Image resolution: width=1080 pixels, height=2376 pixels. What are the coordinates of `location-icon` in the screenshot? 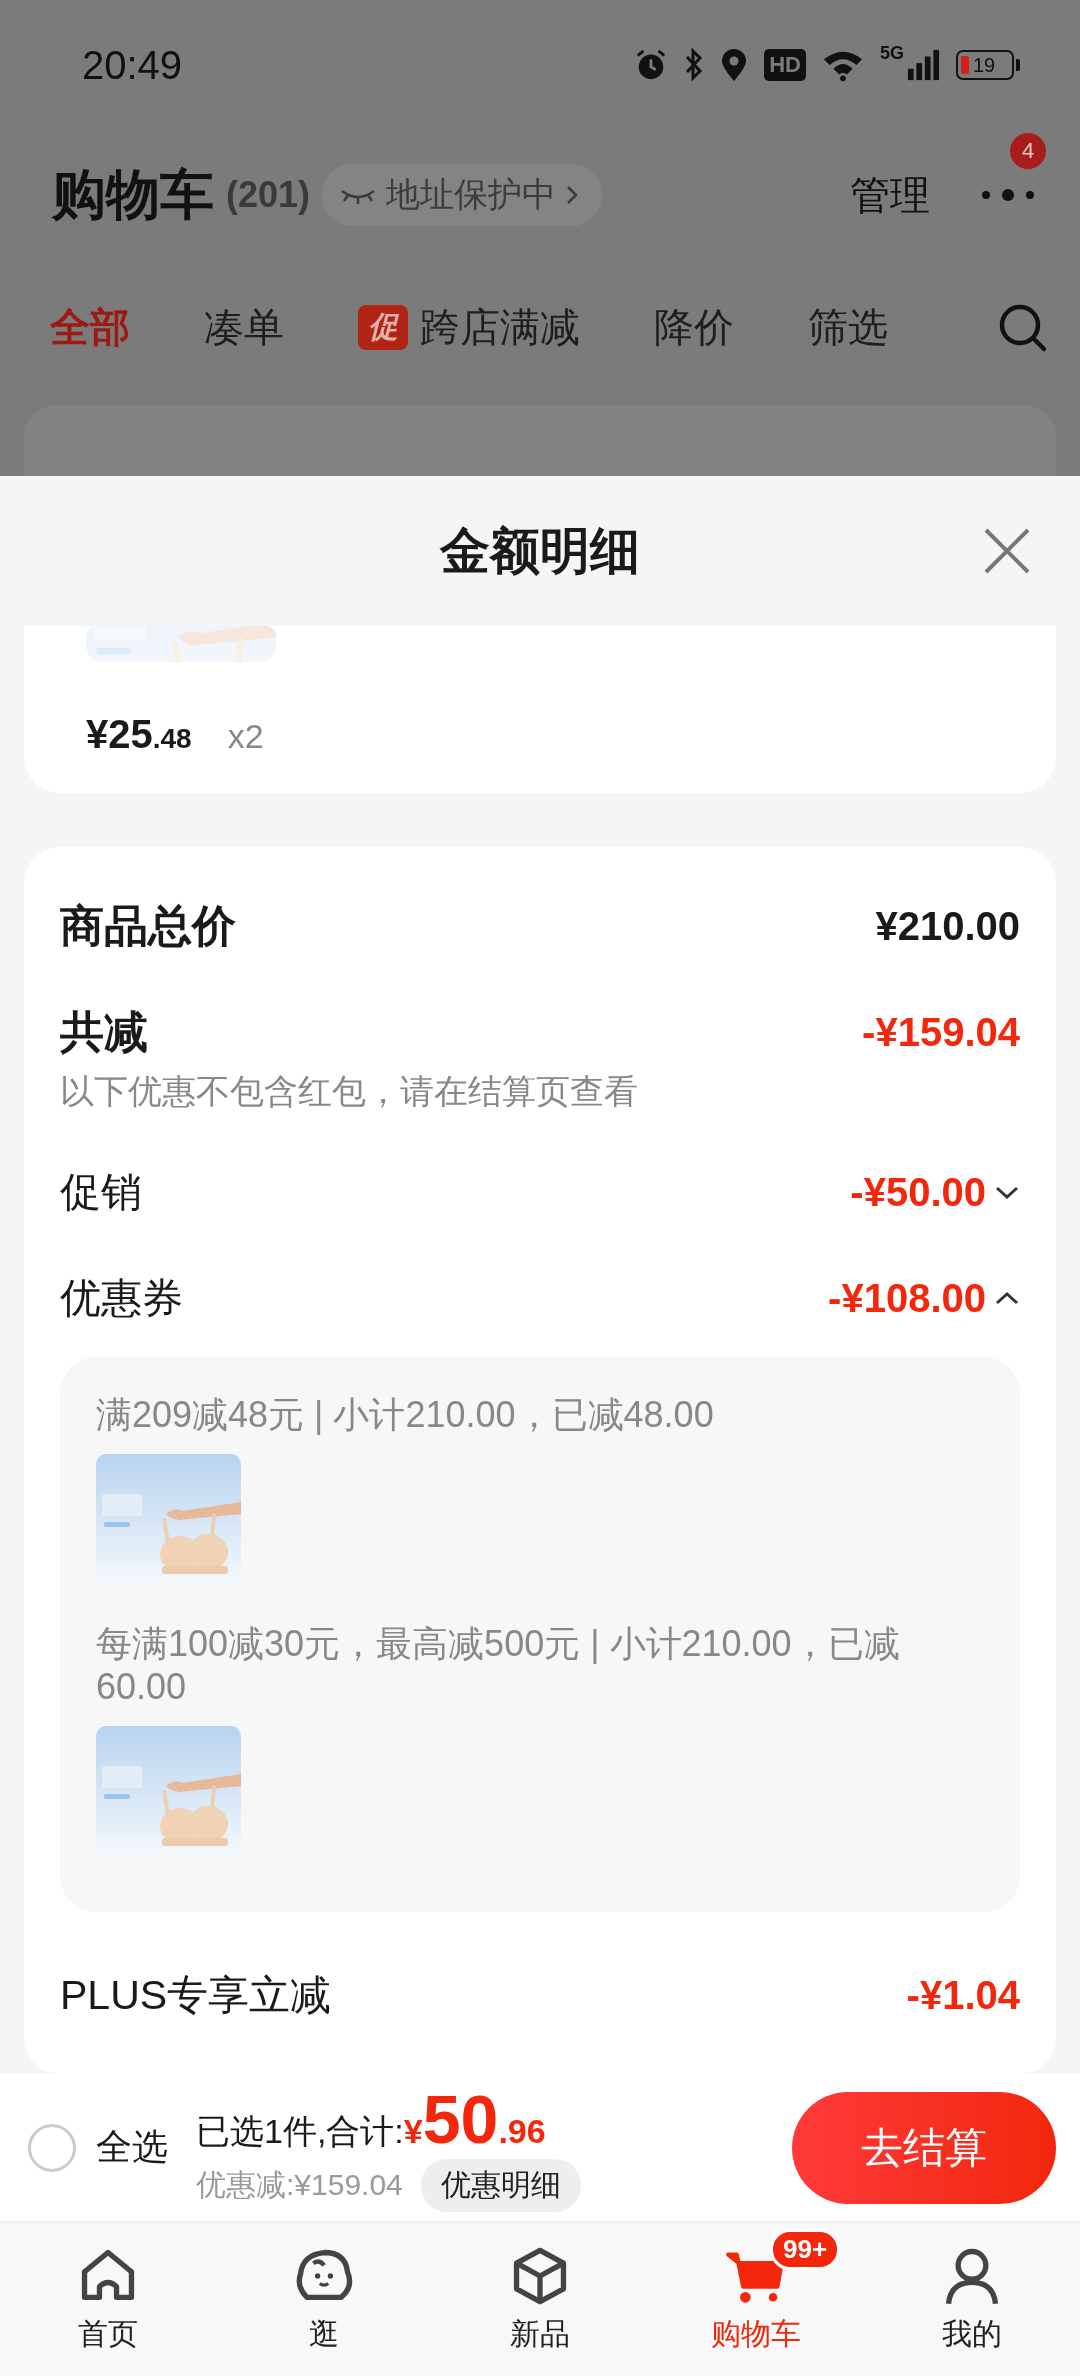 It's located at (734, 65).